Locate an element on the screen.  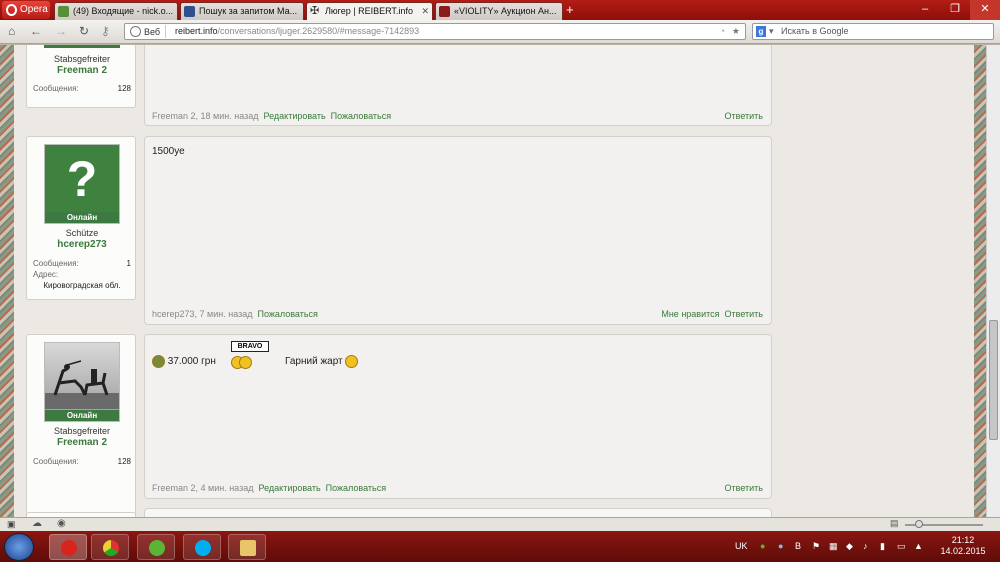
avatar is located at coordinates (82, 46).